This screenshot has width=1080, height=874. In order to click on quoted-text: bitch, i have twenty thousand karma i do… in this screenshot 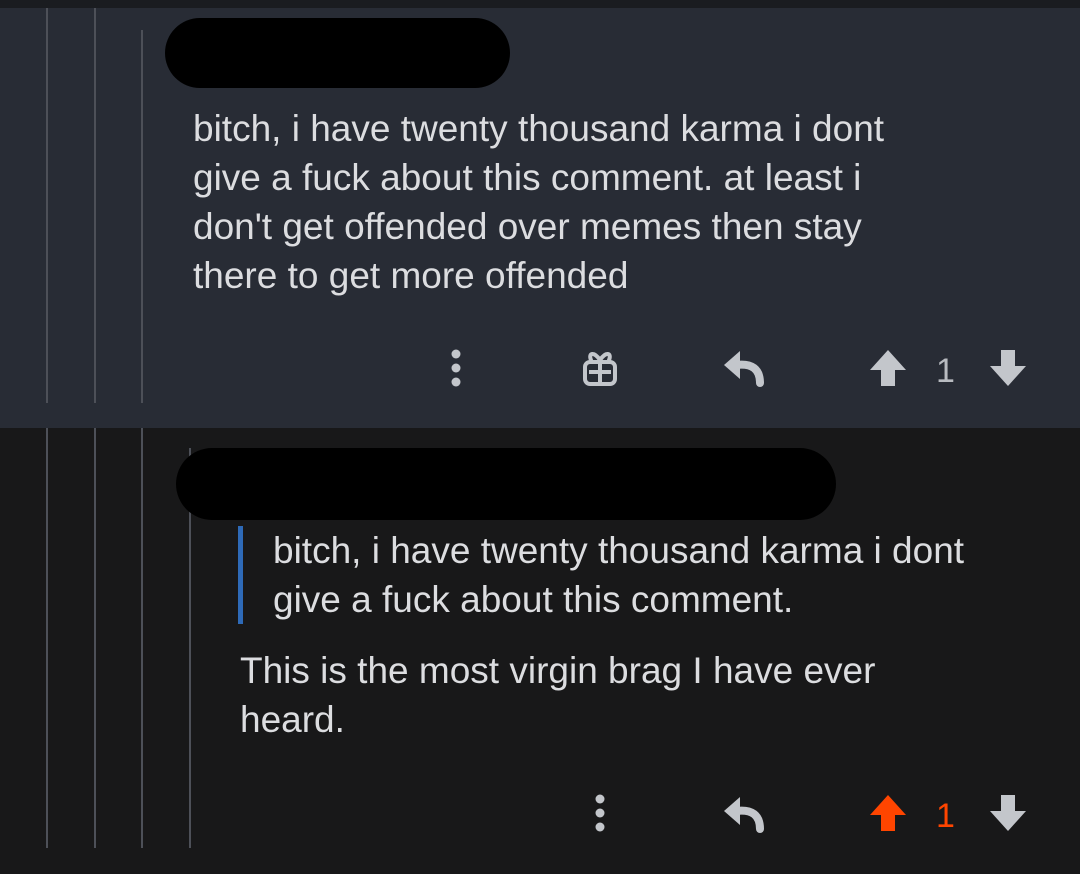, I will do `click(601, 575)`.